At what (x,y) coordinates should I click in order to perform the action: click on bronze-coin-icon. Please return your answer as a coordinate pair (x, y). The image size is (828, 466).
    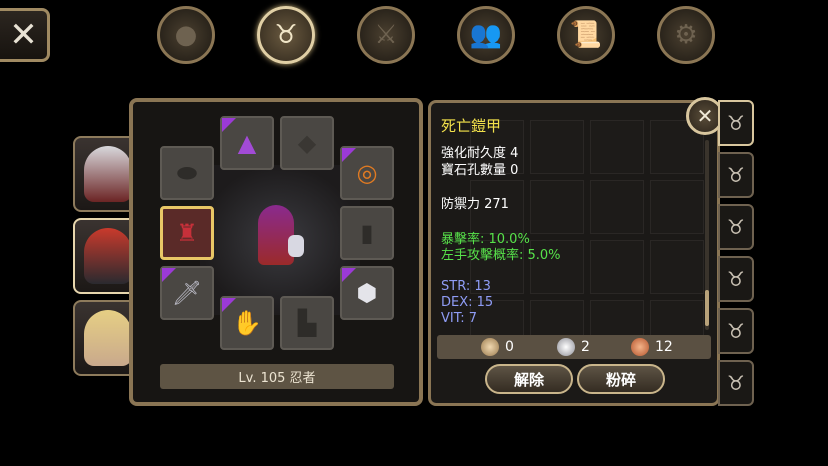
    Looking at the image, I should click on (490, 347).